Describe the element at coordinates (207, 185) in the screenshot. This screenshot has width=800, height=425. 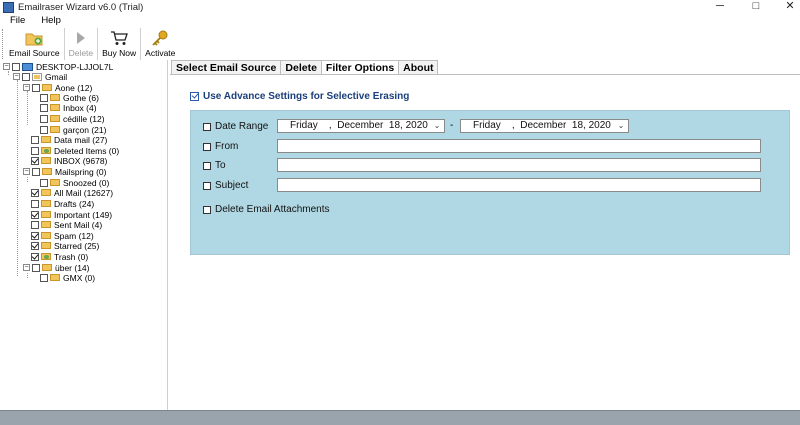
I see `subject-checkbox` at that location.